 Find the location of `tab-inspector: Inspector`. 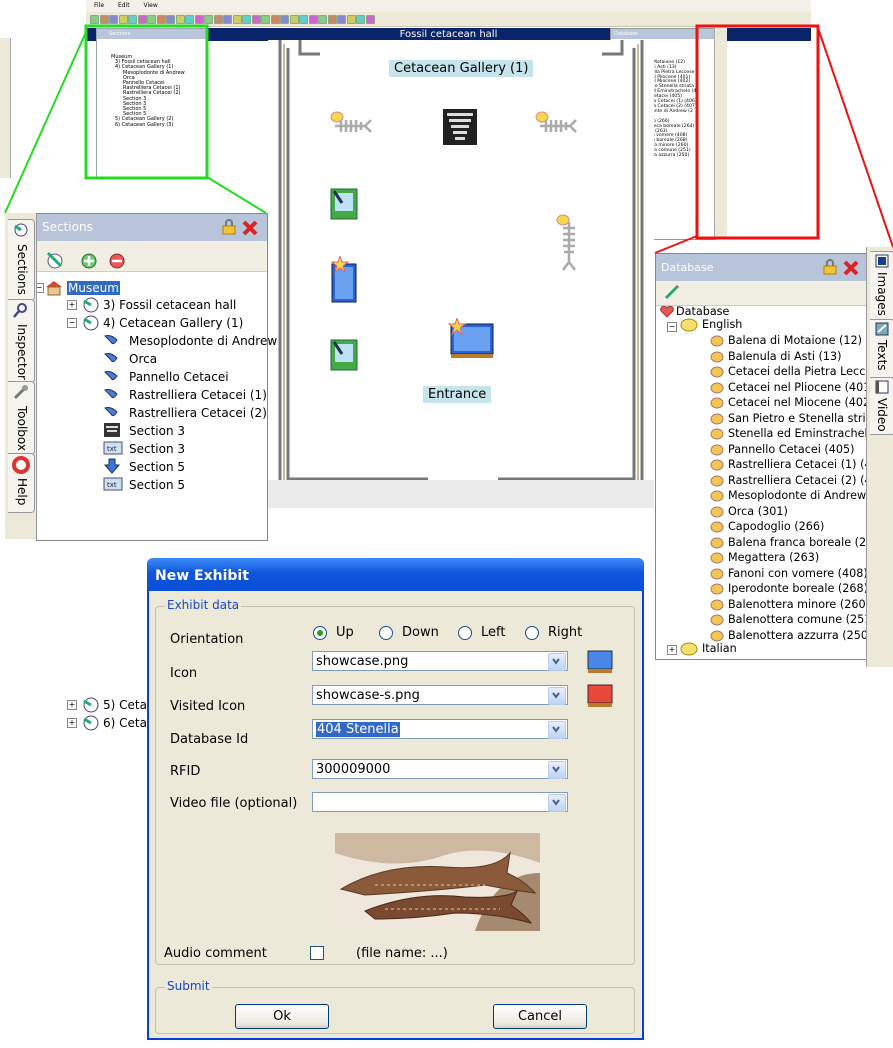

tab-inspector: Inspector is located at coordinates (21, 341).